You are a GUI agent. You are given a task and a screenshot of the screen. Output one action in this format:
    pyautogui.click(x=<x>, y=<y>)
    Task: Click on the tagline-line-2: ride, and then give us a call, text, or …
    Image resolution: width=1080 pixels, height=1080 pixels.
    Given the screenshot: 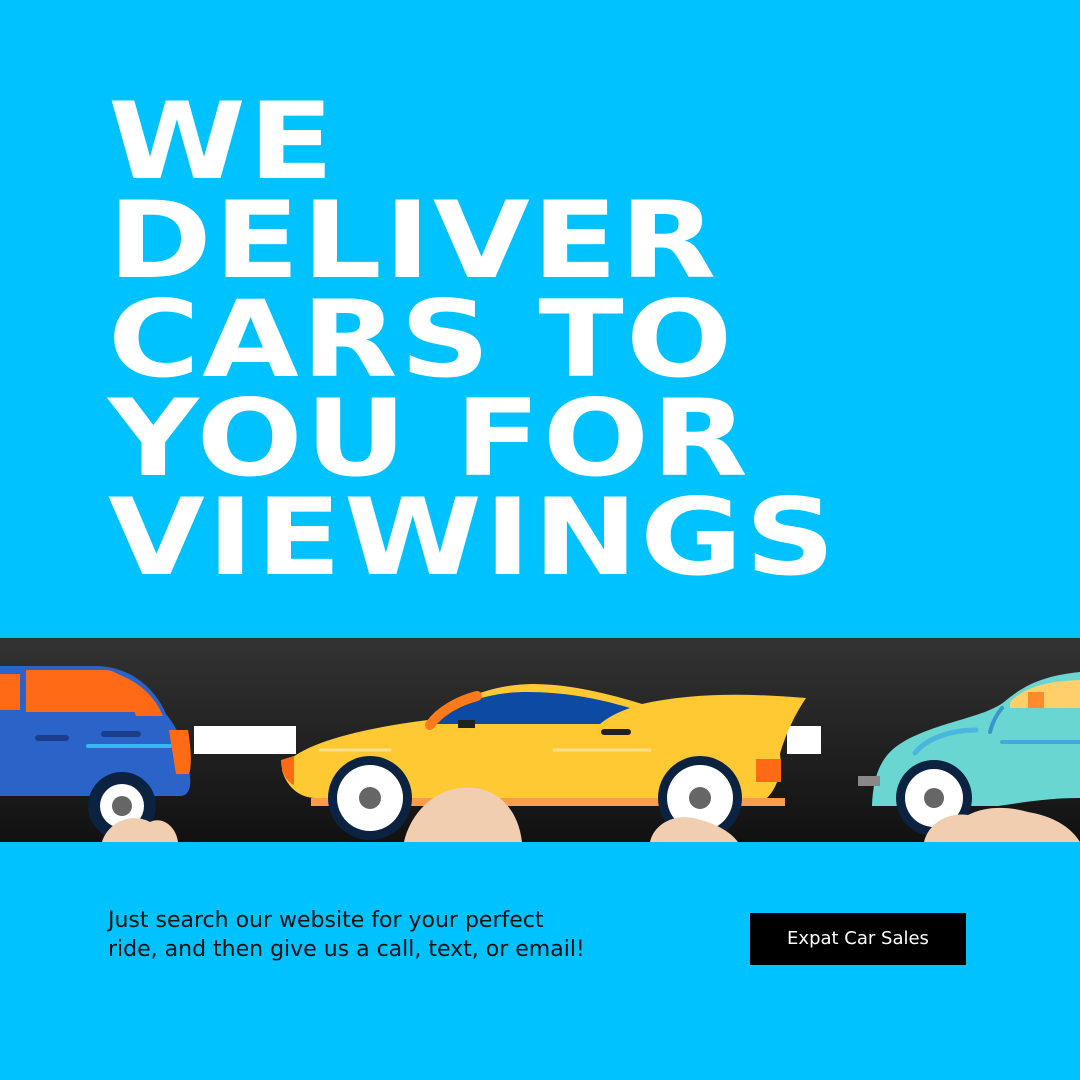 What is the action you would take?
    pyautogui.click(x=346, y=949)
    